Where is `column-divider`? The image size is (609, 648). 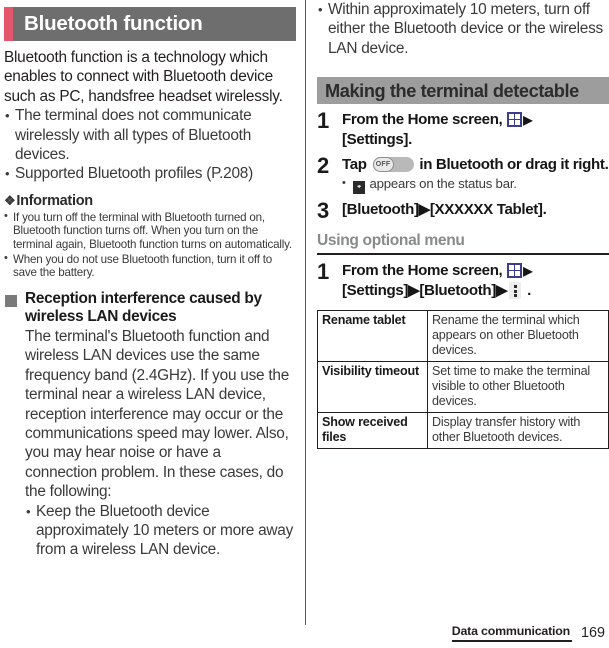
column-divider is located at coordinates (305, 312).